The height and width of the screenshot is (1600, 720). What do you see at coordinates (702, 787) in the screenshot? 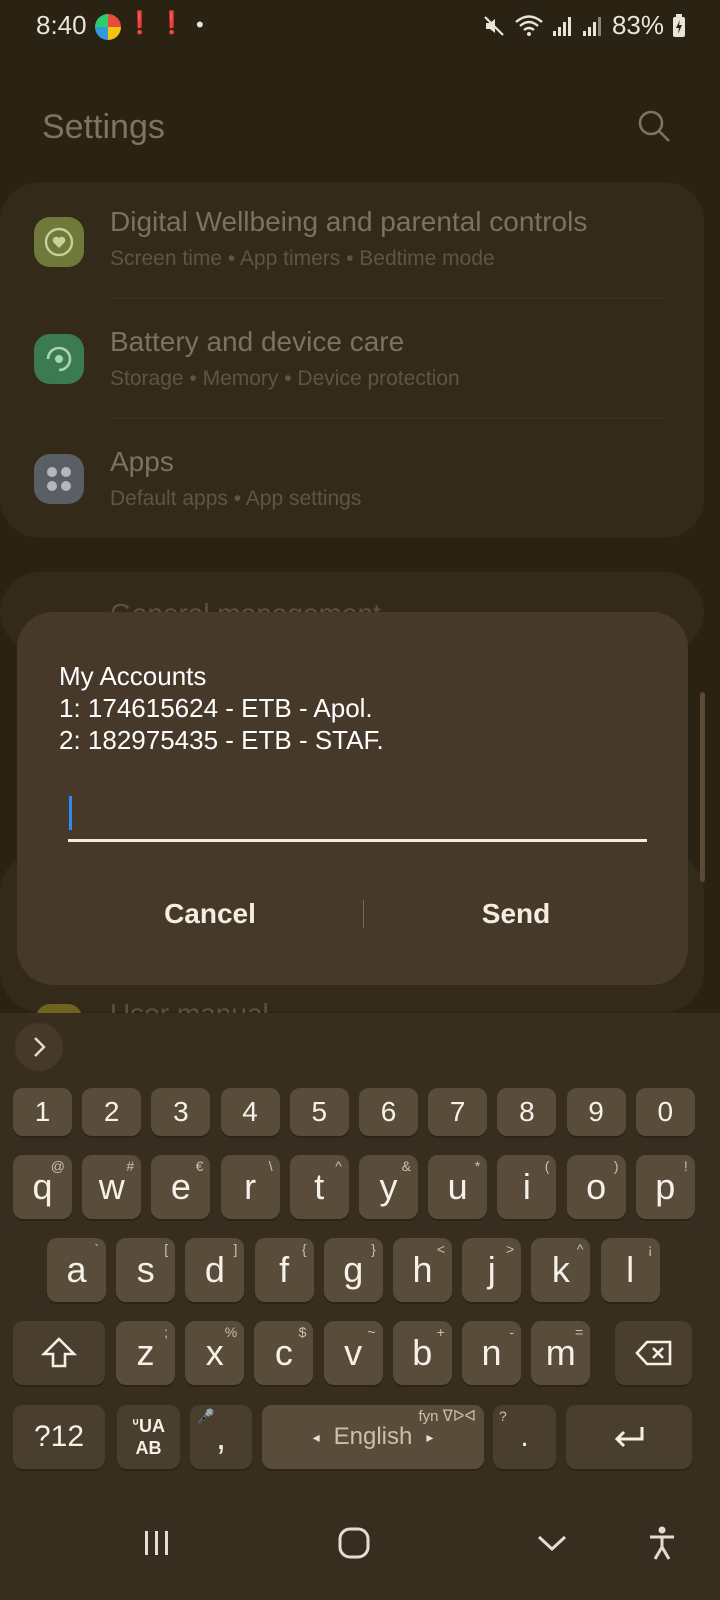
I see `scrollbar` at bounding box center [702, 787].